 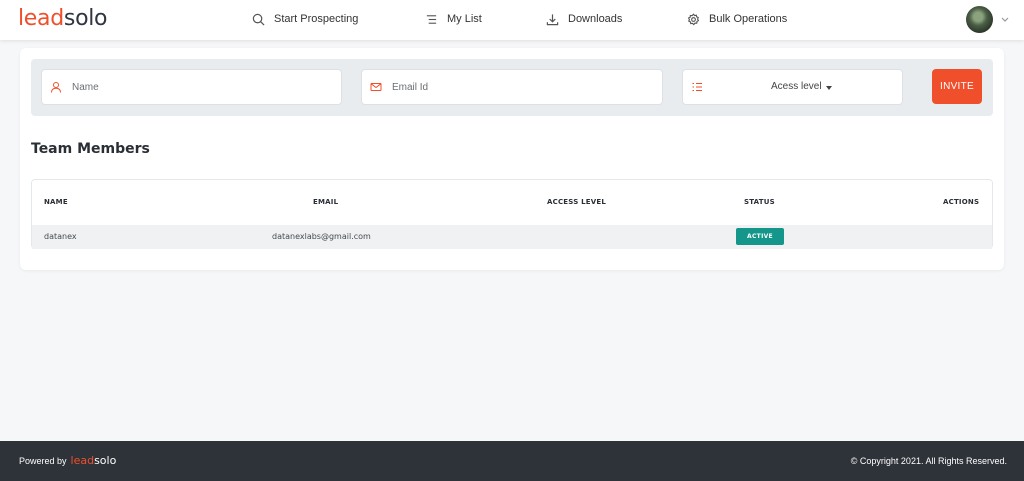 I want to click on nav-downloads: Downloads, so click(x=584, y=19).